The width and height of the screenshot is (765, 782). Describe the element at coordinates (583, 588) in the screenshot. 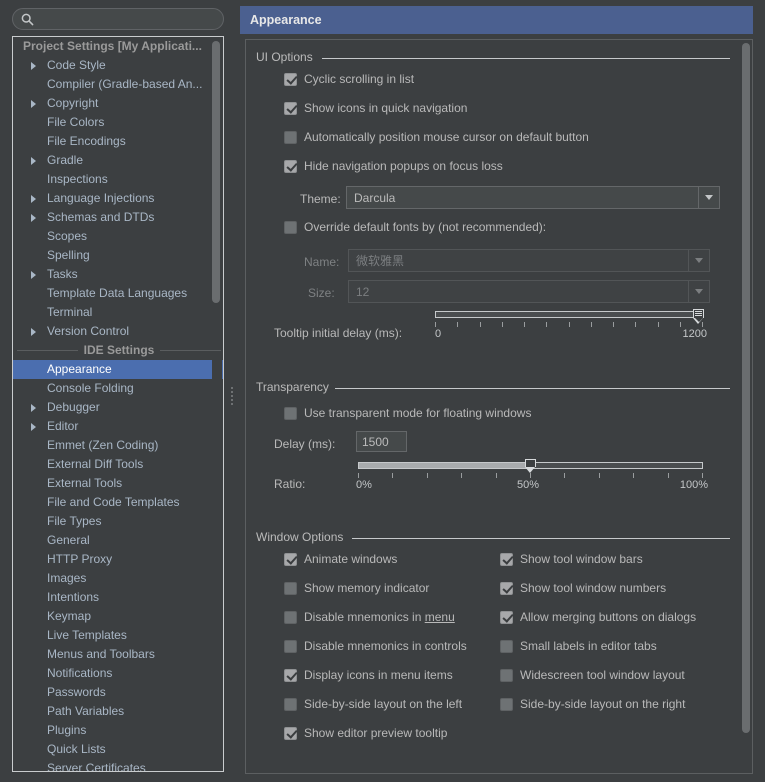

I see `checkbox-show-tool-window-numbers: Show tool window numbers` at that location.